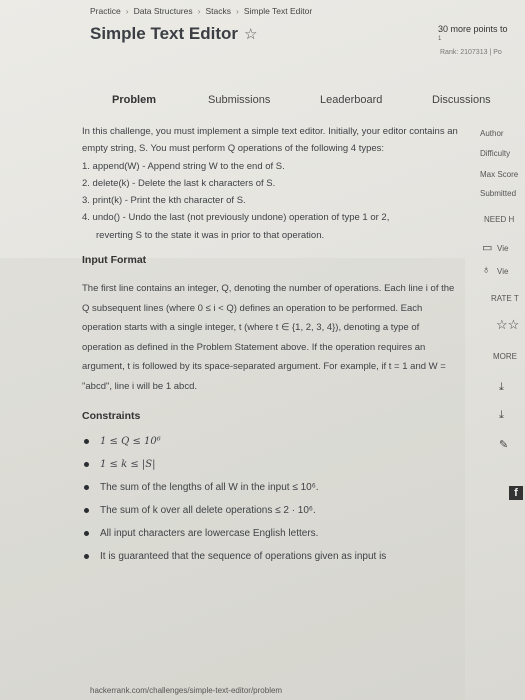  What do you see at coordinates (134, 100) in the screenshot?
I see `tab-problem: Problem` at bounding box center [134, 100].